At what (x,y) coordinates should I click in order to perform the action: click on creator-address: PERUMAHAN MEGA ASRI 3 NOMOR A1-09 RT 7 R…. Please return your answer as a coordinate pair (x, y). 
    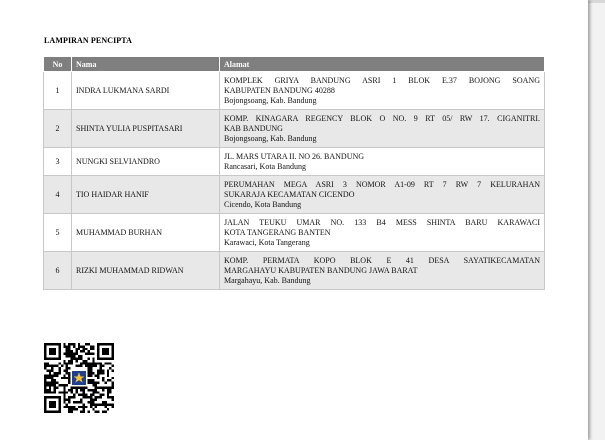
    Looking at the image, I should click on (382, 194).